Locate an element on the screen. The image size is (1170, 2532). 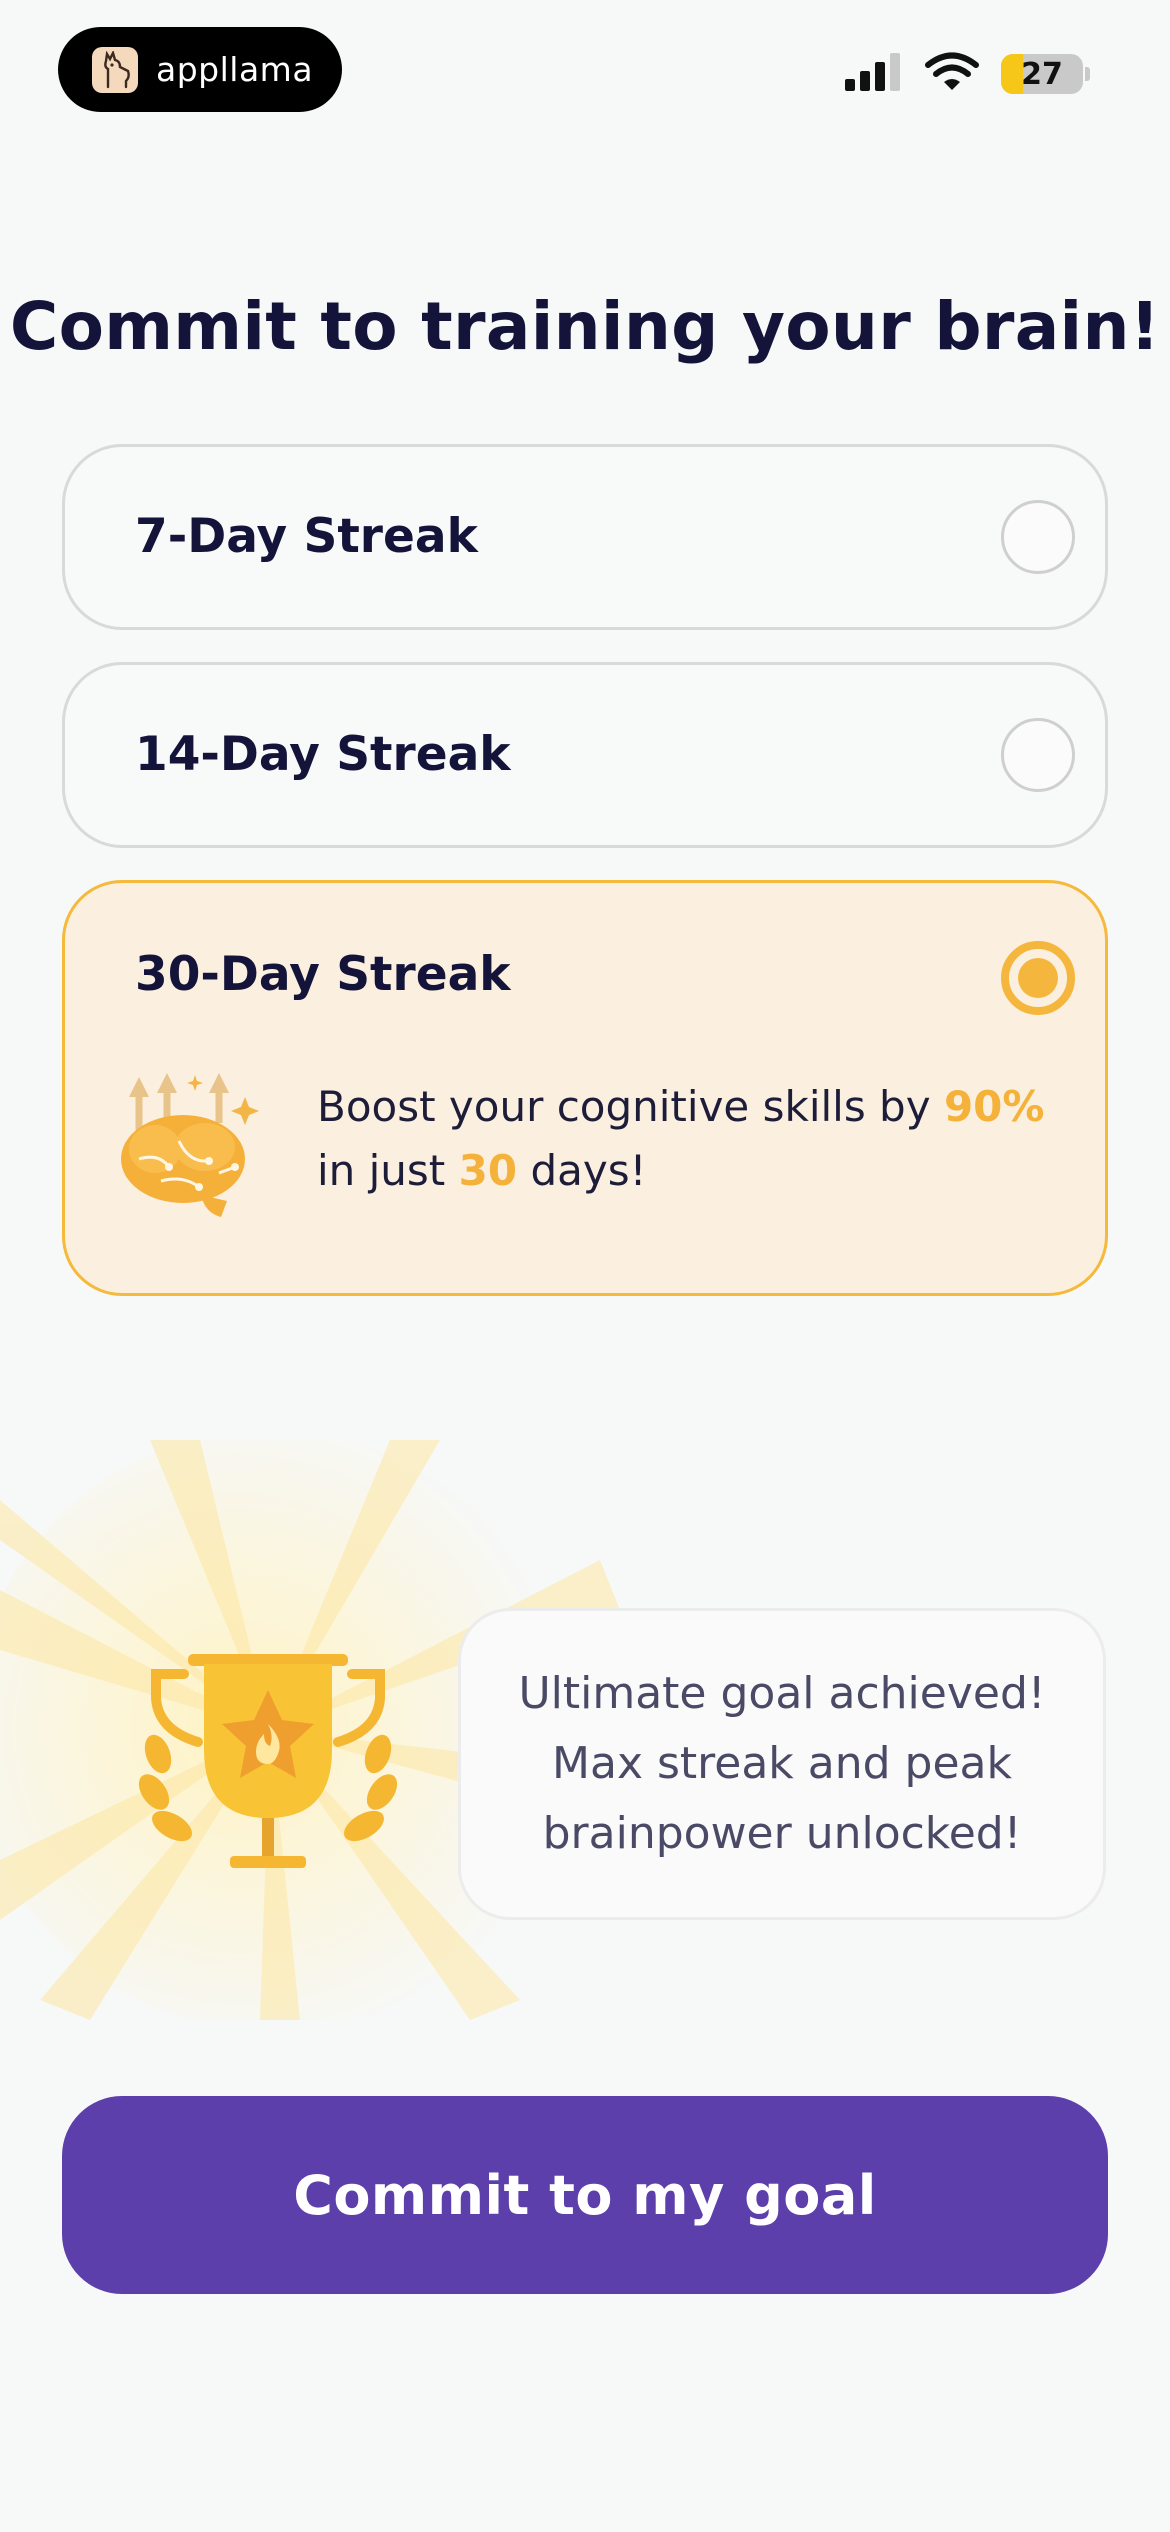
appllama-badge: appllama is located at coordinates (200, 69).